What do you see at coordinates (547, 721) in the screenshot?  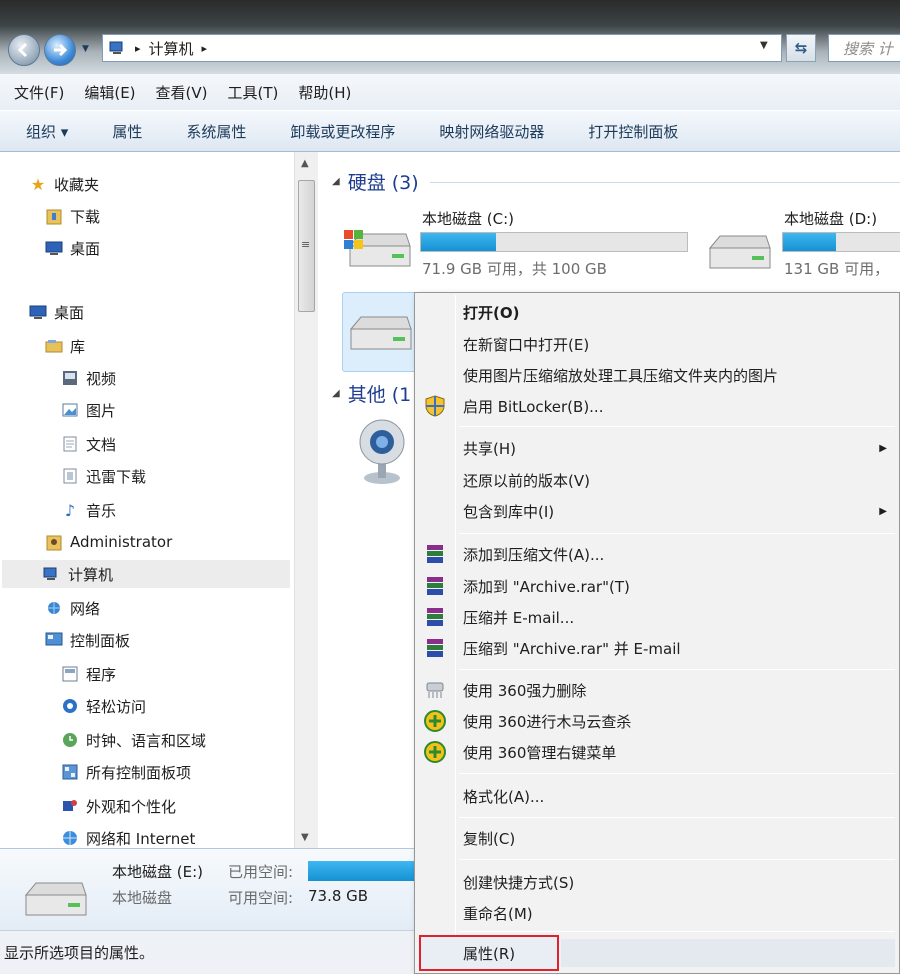 I see `menu-label: 使用 360进行木马云查杀` at bounding box center [547, 721].